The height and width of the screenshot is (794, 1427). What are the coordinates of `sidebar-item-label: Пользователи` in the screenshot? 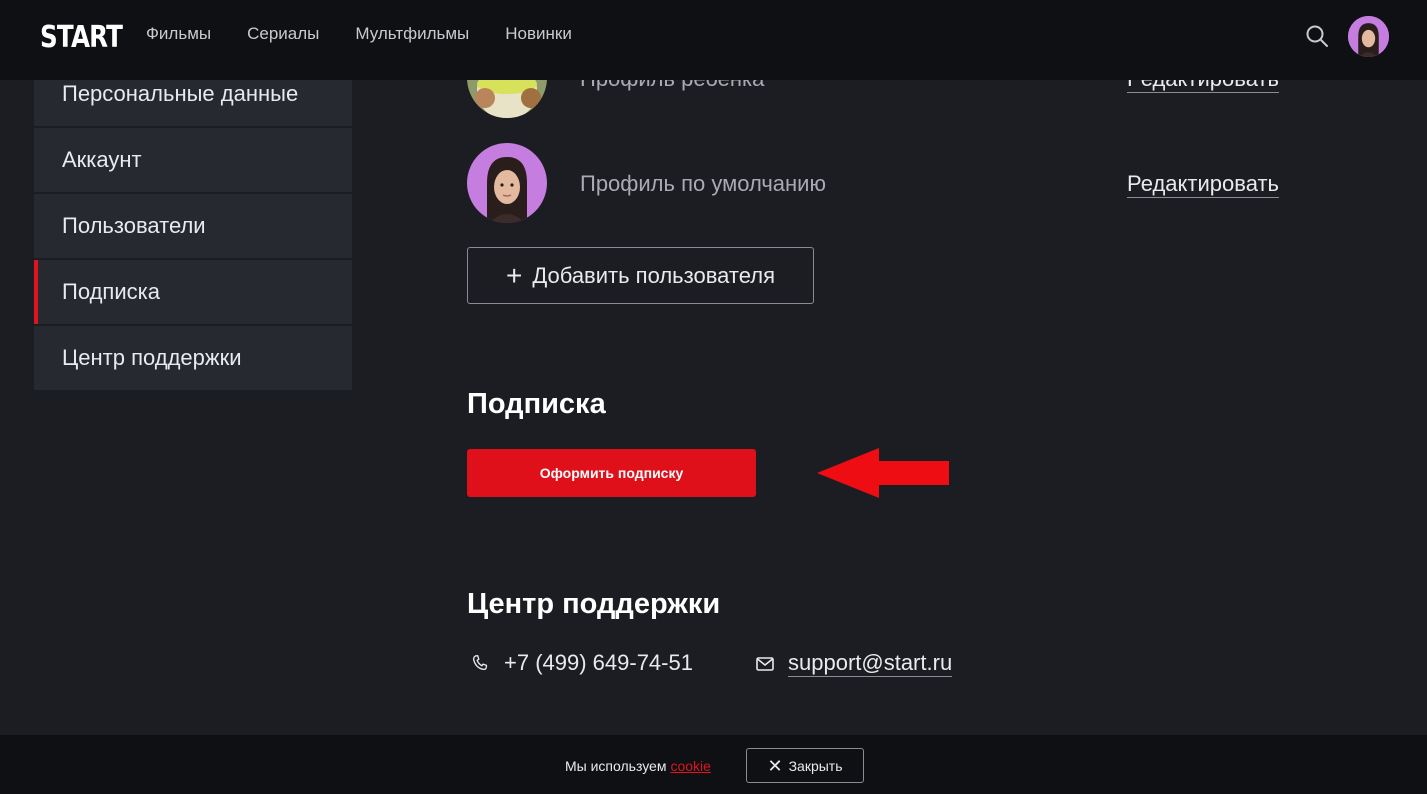 It's located at (134, 225).